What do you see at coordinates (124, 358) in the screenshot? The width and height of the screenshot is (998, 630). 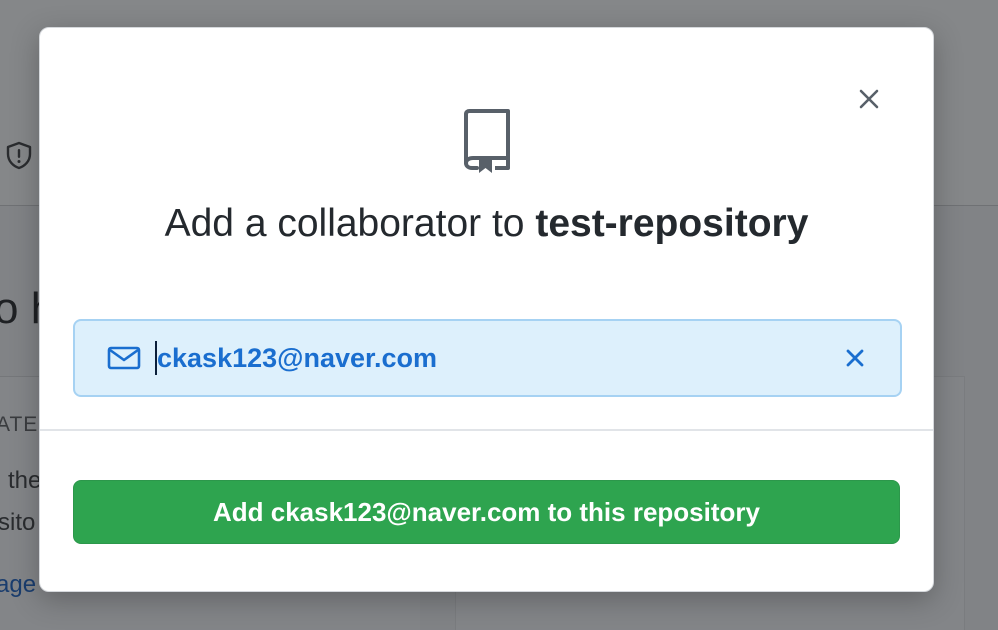 I see `mail-icon` at bounding box center [124, 358].